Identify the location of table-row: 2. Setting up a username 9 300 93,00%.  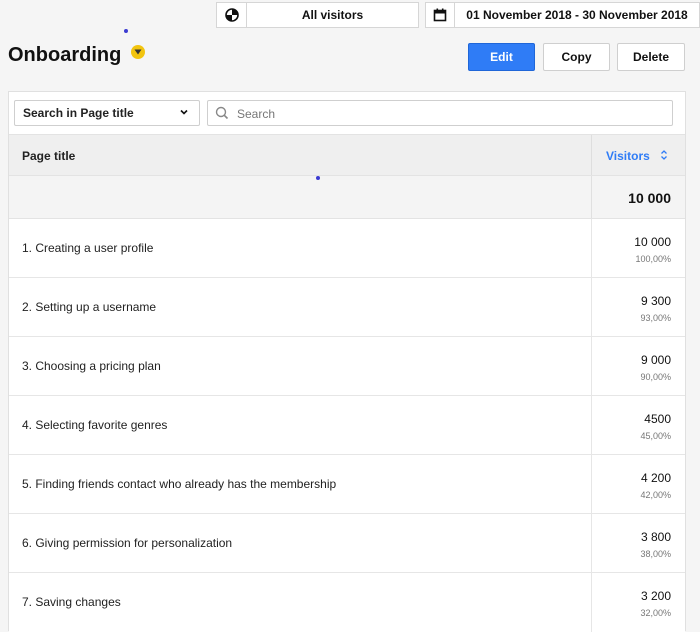
(347, 307).